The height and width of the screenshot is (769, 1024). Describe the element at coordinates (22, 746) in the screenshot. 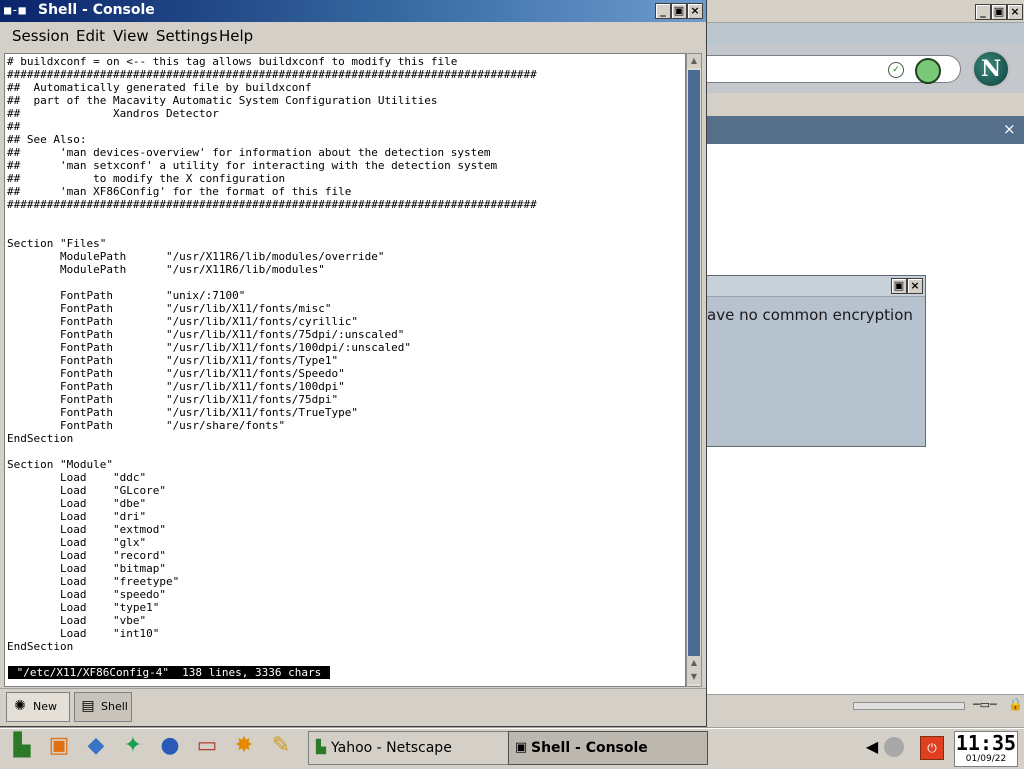

I see `xandros-menu-icon: ▙` at that location.